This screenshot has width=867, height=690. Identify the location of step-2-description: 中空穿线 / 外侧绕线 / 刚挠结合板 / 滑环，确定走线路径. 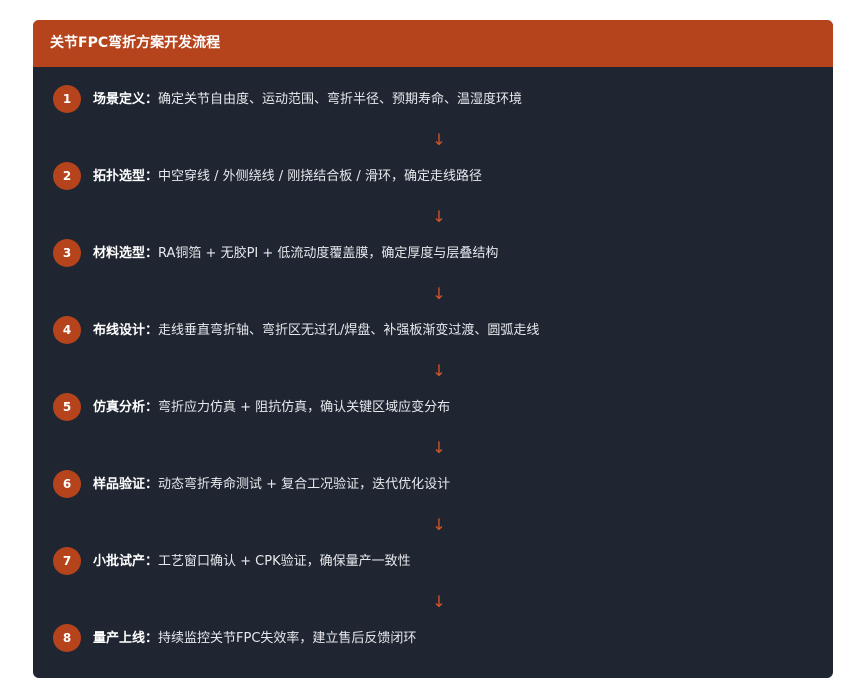
(320, 176).